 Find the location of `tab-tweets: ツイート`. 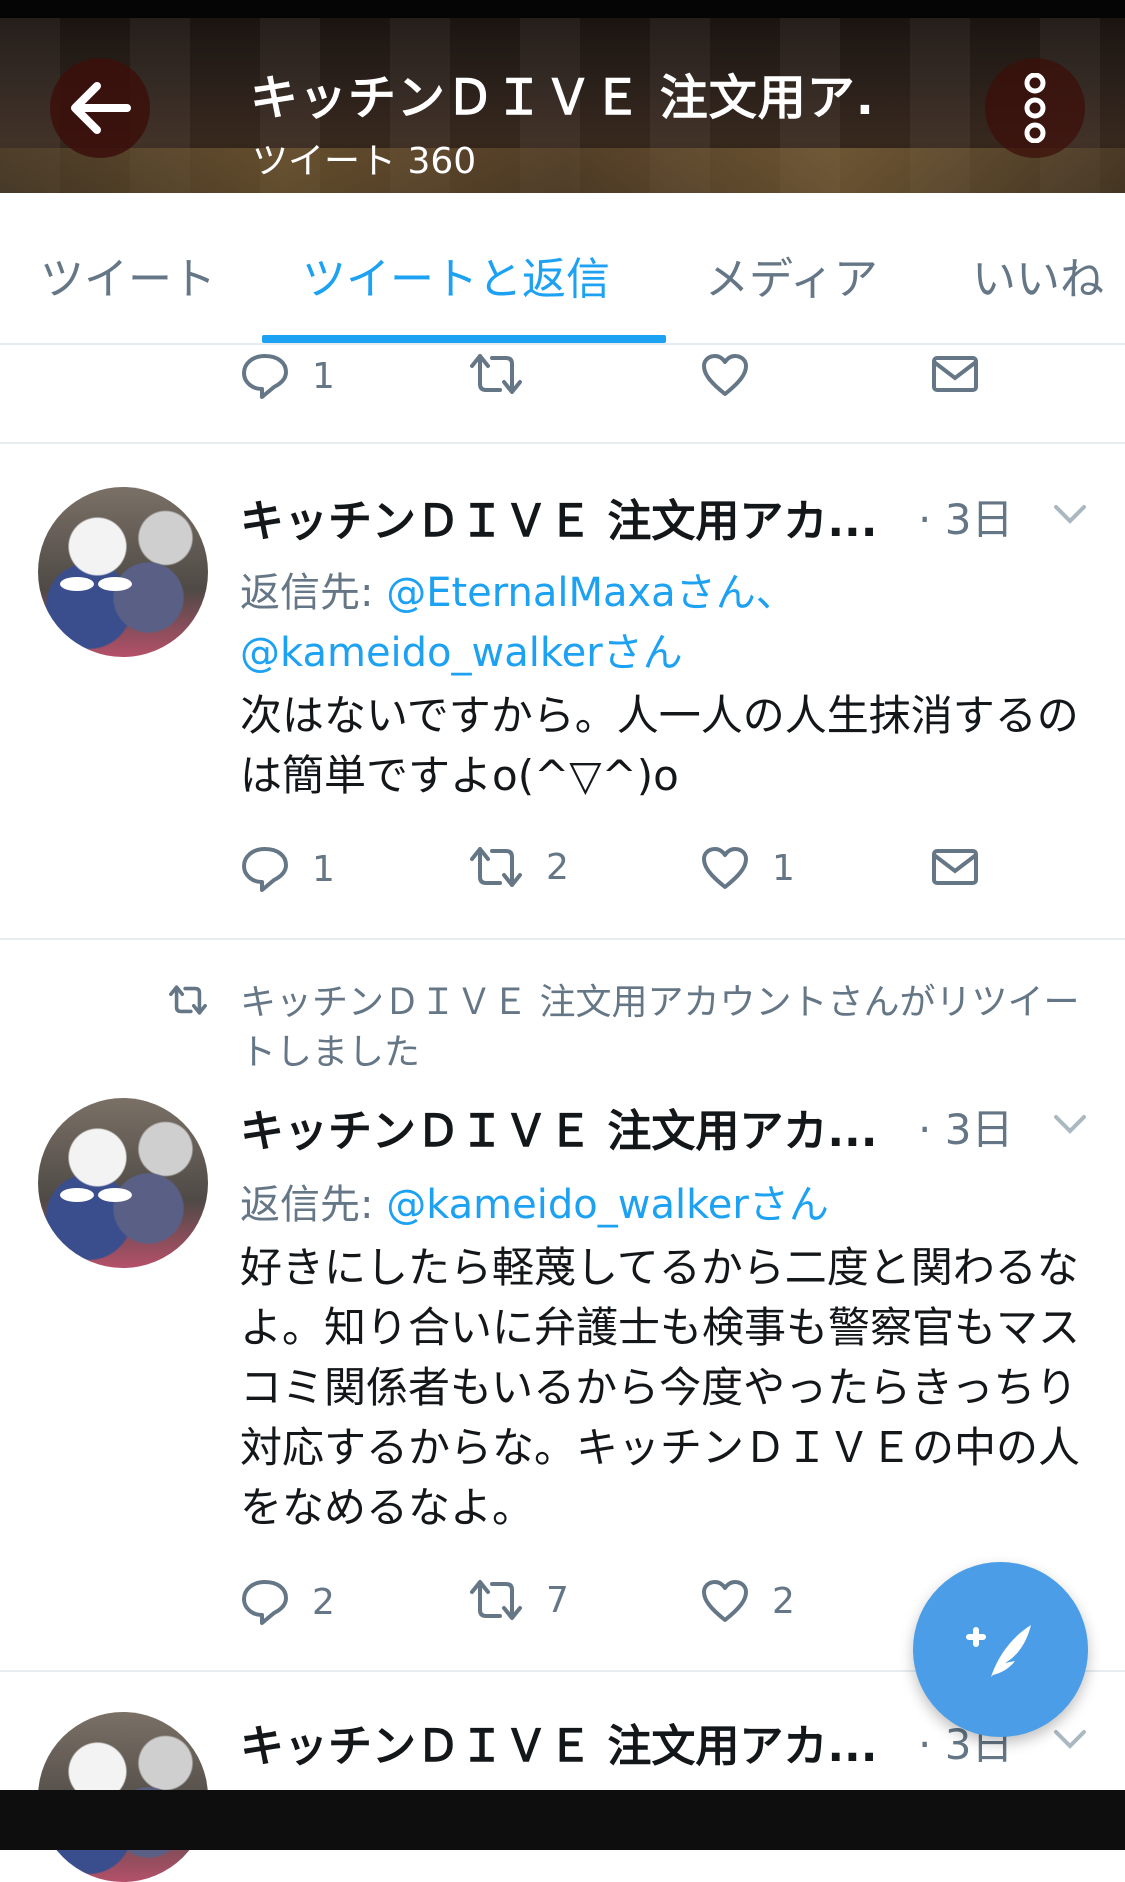

tab-tweets: ツイート is located at coordinates (128, 275).